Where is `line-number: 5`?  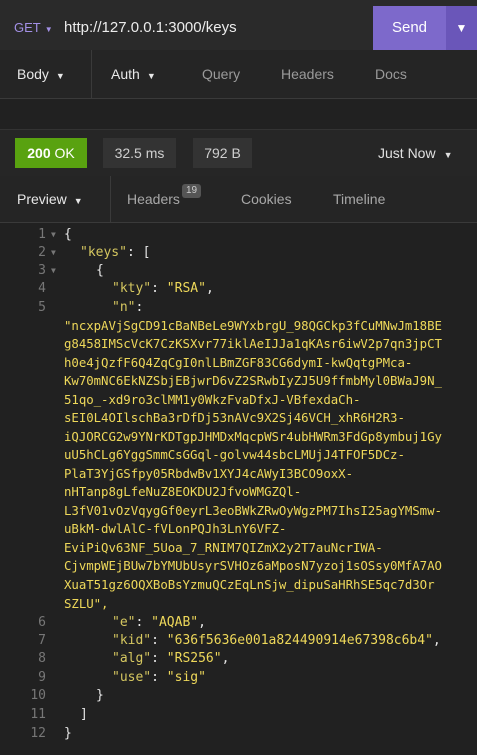 line-number: 5 is located at coordinates (42, 307).